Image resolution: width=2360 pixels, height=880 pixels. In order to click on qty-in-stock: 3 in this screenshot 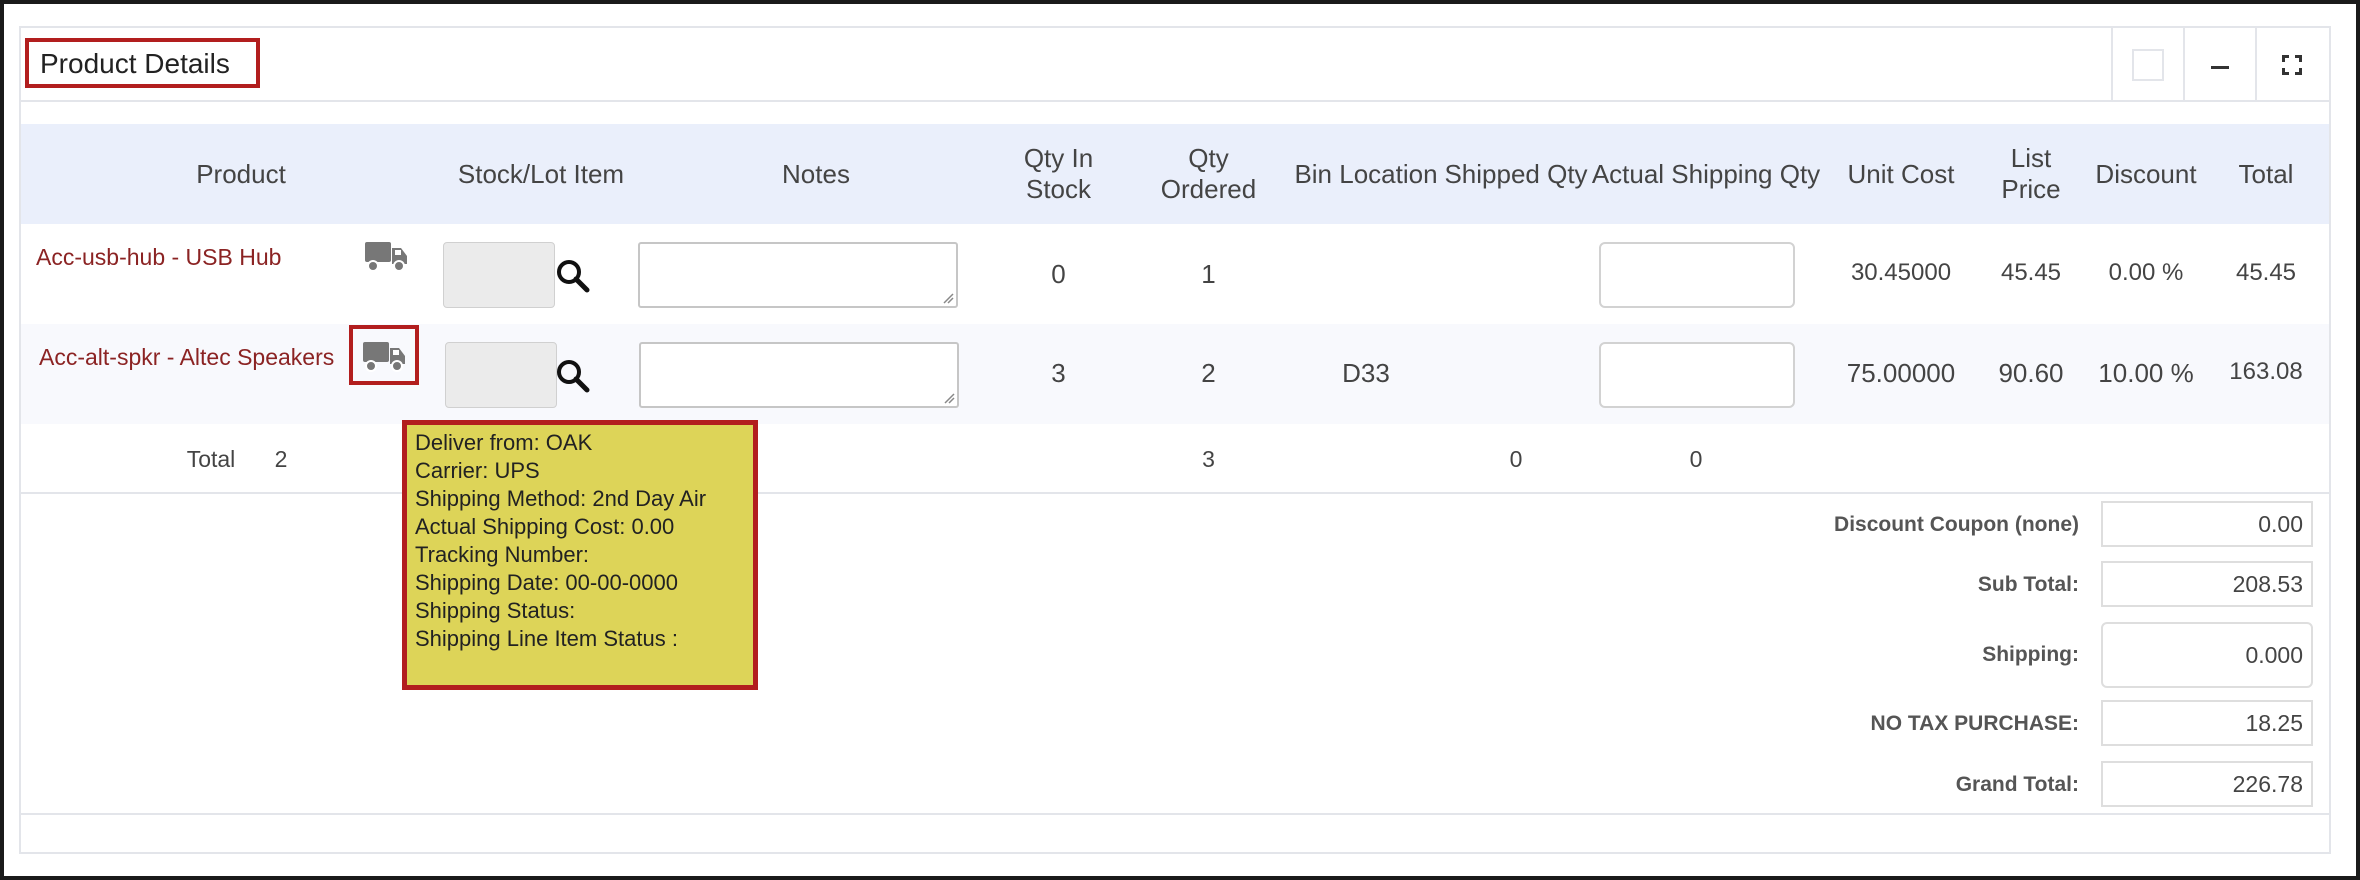, I will do `click(1058, 373)`.